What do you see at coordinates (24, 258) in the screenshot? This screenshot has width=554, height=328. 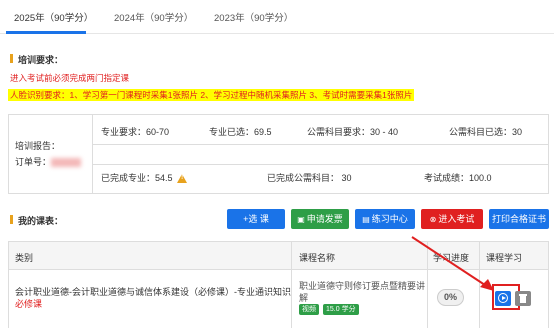 I see `column-category: 类别` at bounding box center [24, 258].